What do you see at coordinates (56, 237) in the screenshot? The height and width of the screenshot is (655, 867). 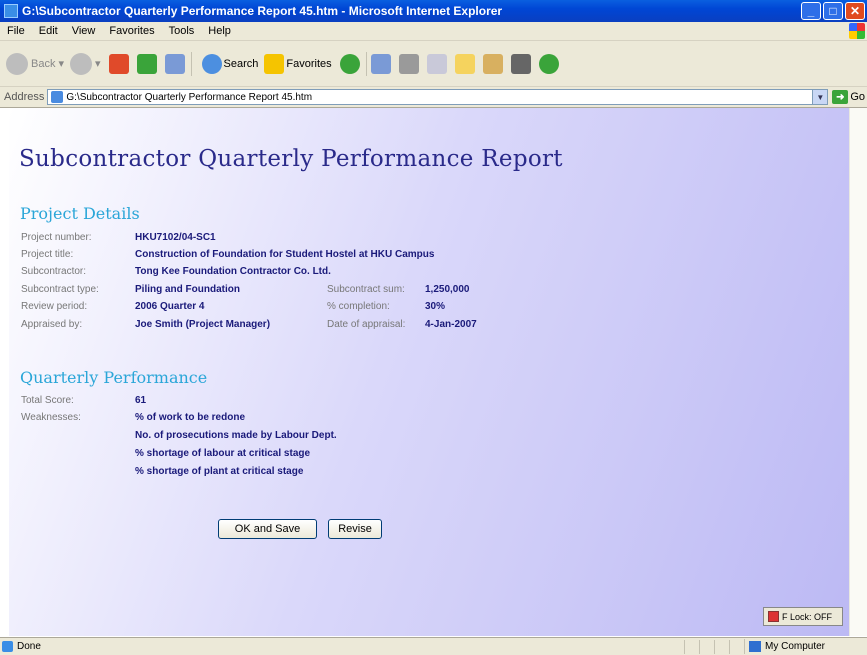 I see `project-number-label: Project number:` at bounding box center [56, 237].